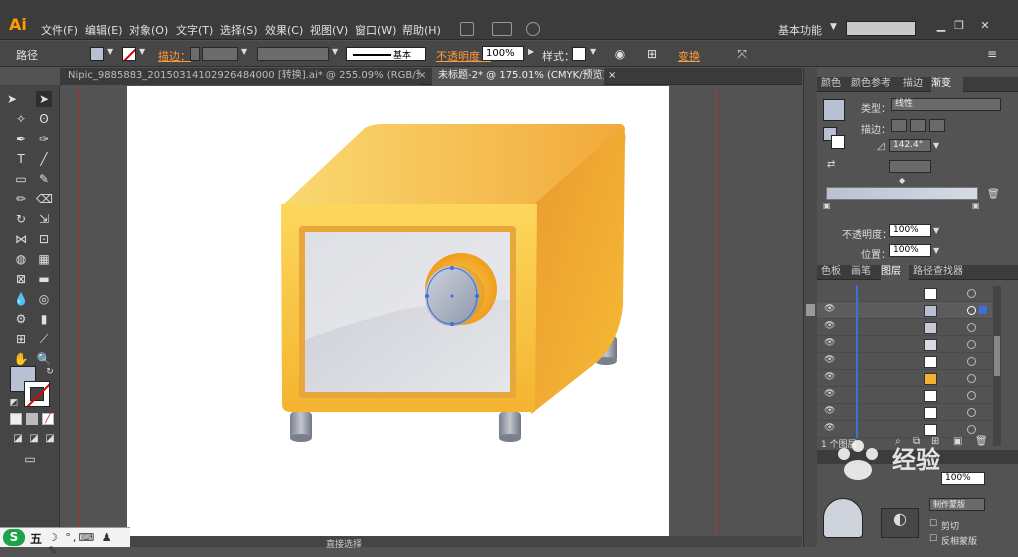 Image resolution: width=1018 pixels, height=557 pixels. I want to click on screen-mode-icon: ▭, so click(30, 459).